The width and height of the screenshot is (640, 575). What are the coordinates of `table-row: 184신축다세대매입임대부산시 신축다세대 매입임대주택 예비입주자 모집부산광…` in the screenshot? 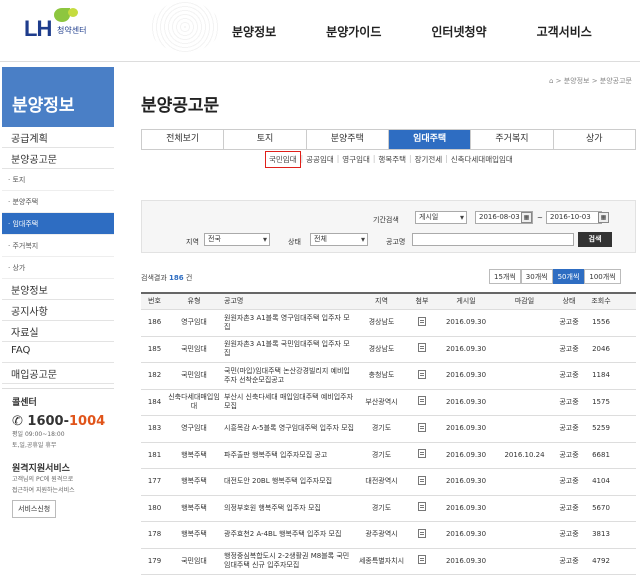 It's located at (388, 403).